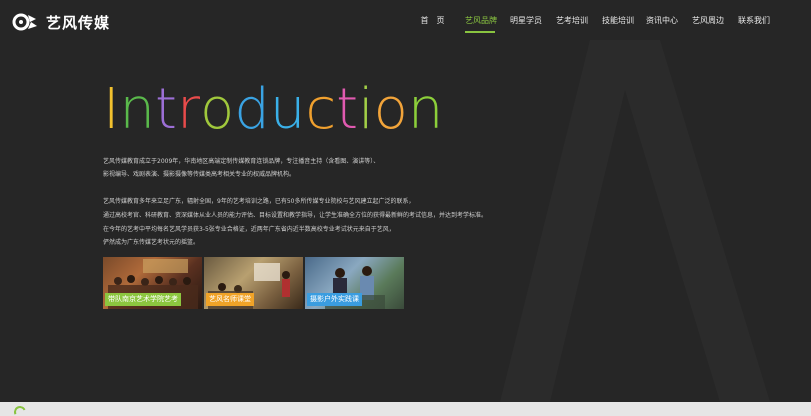 The height and width of the screenshot is (416, 811). I want to click on nav-item-news: 资讯中心, so click(662, 20).